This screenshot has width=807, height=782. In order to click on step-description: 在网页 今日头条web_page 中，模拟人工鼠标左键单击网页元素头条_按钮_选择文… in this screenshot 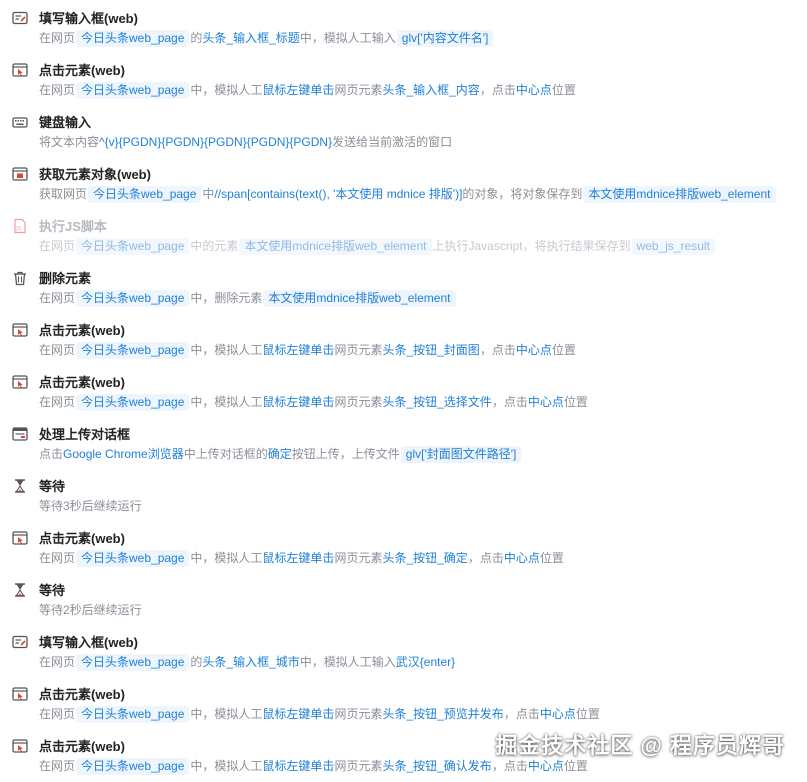, I will do `click(313, 402)`.